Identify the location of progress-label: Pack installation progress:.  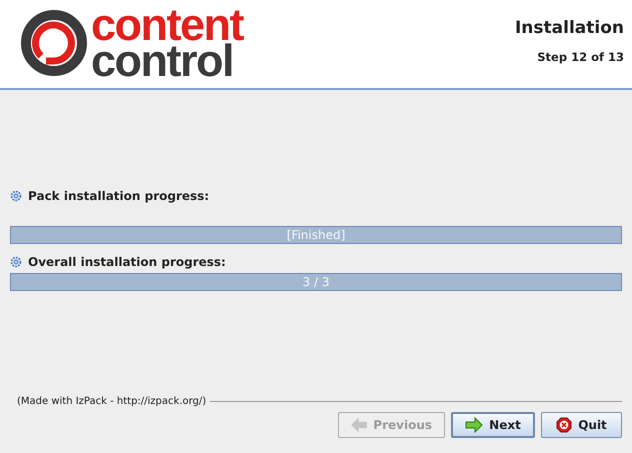
(119, 196).